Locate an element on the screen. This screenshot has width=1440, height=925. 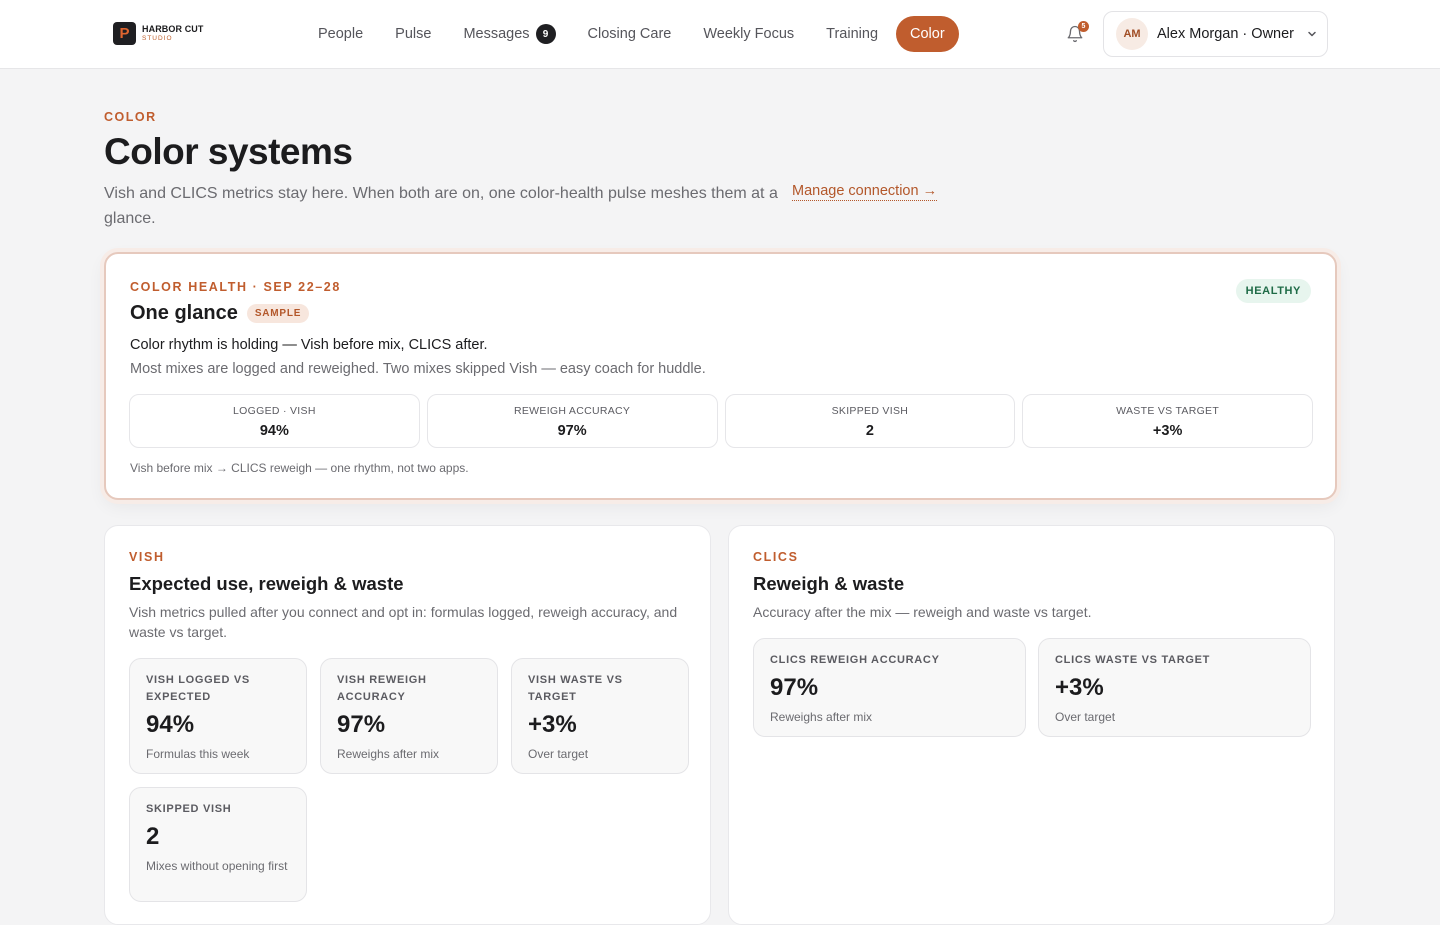
vish-title: Expected use, reweigh & waste is located at coordinates (266, 583).